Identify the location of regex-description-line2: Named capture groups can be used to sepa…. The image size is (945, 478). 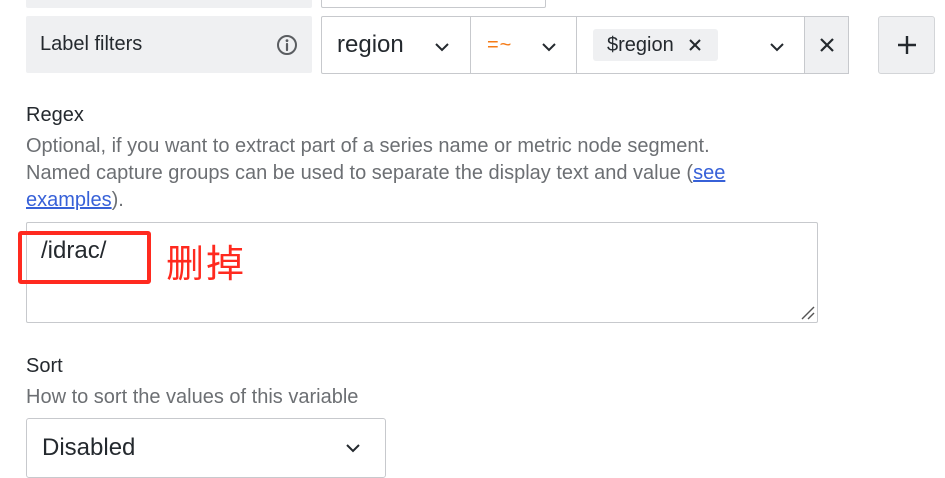
(456, 173).